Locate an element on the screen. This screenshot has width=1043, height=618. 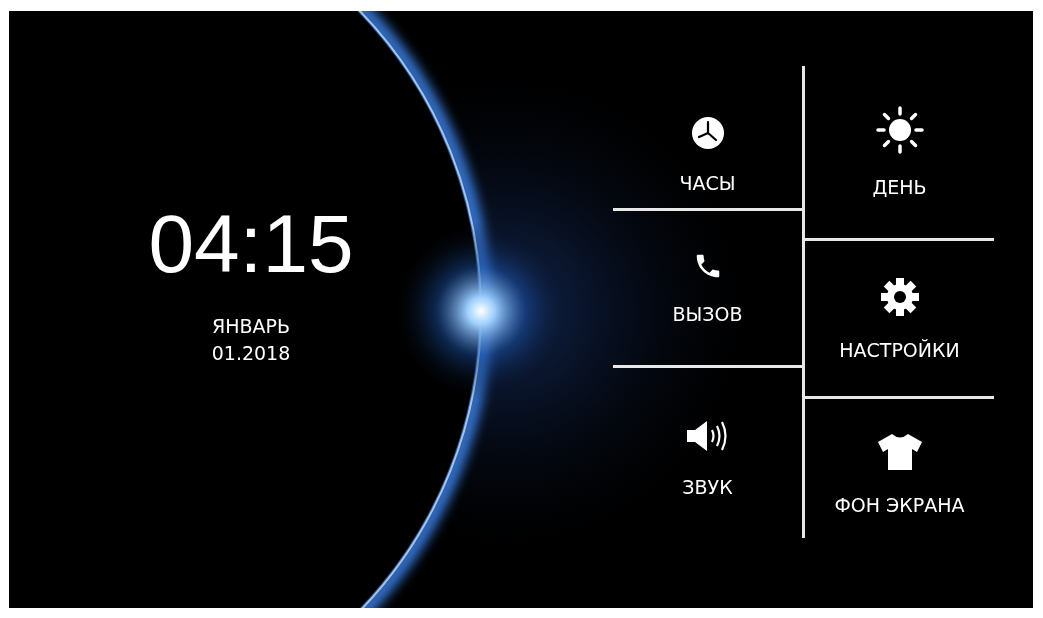
date-label: 01.2018 is located at coordinates (251, 353).